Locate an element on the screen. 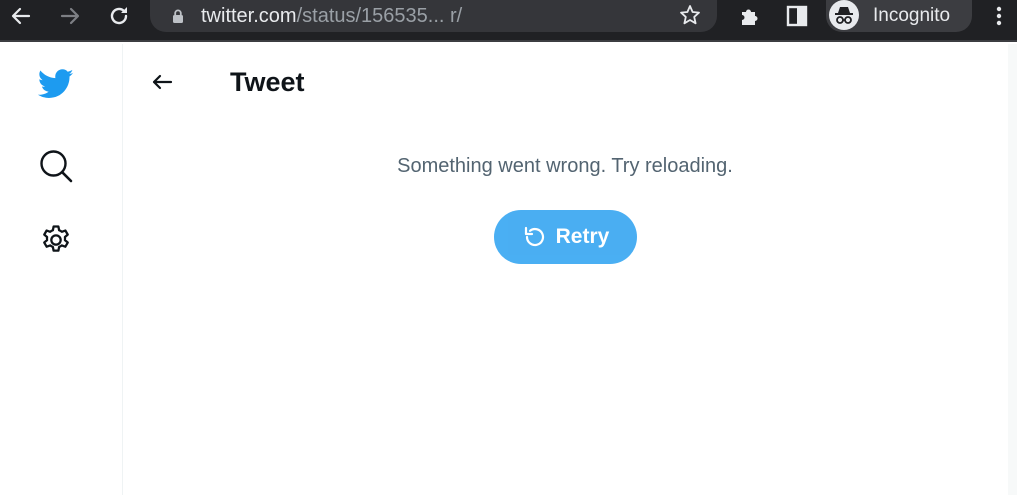 The height and width of the screenshot is (495, 1017). error-message: Something went wrong. Try reloading. is located at coordinates (565, 166).